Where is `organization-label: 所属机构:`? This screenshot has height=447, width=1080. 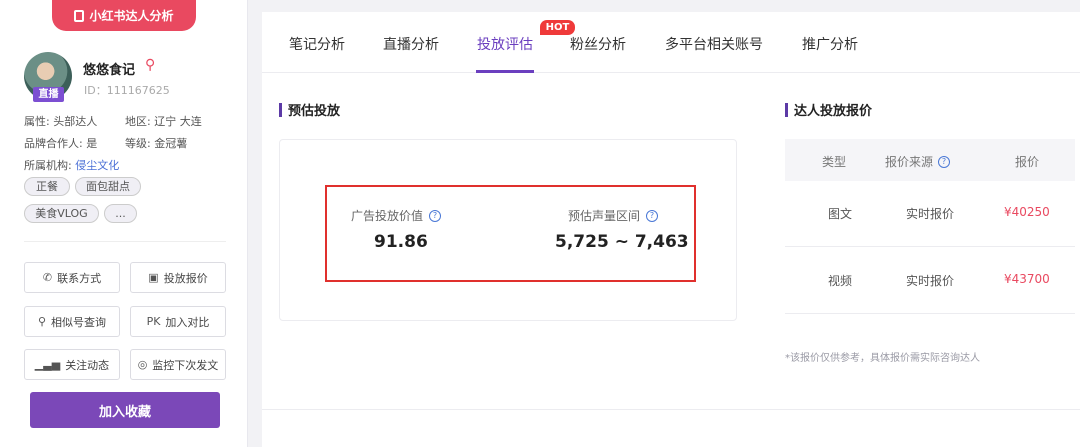 organization-label: 所属机构: is located at coordinates (48, 165).